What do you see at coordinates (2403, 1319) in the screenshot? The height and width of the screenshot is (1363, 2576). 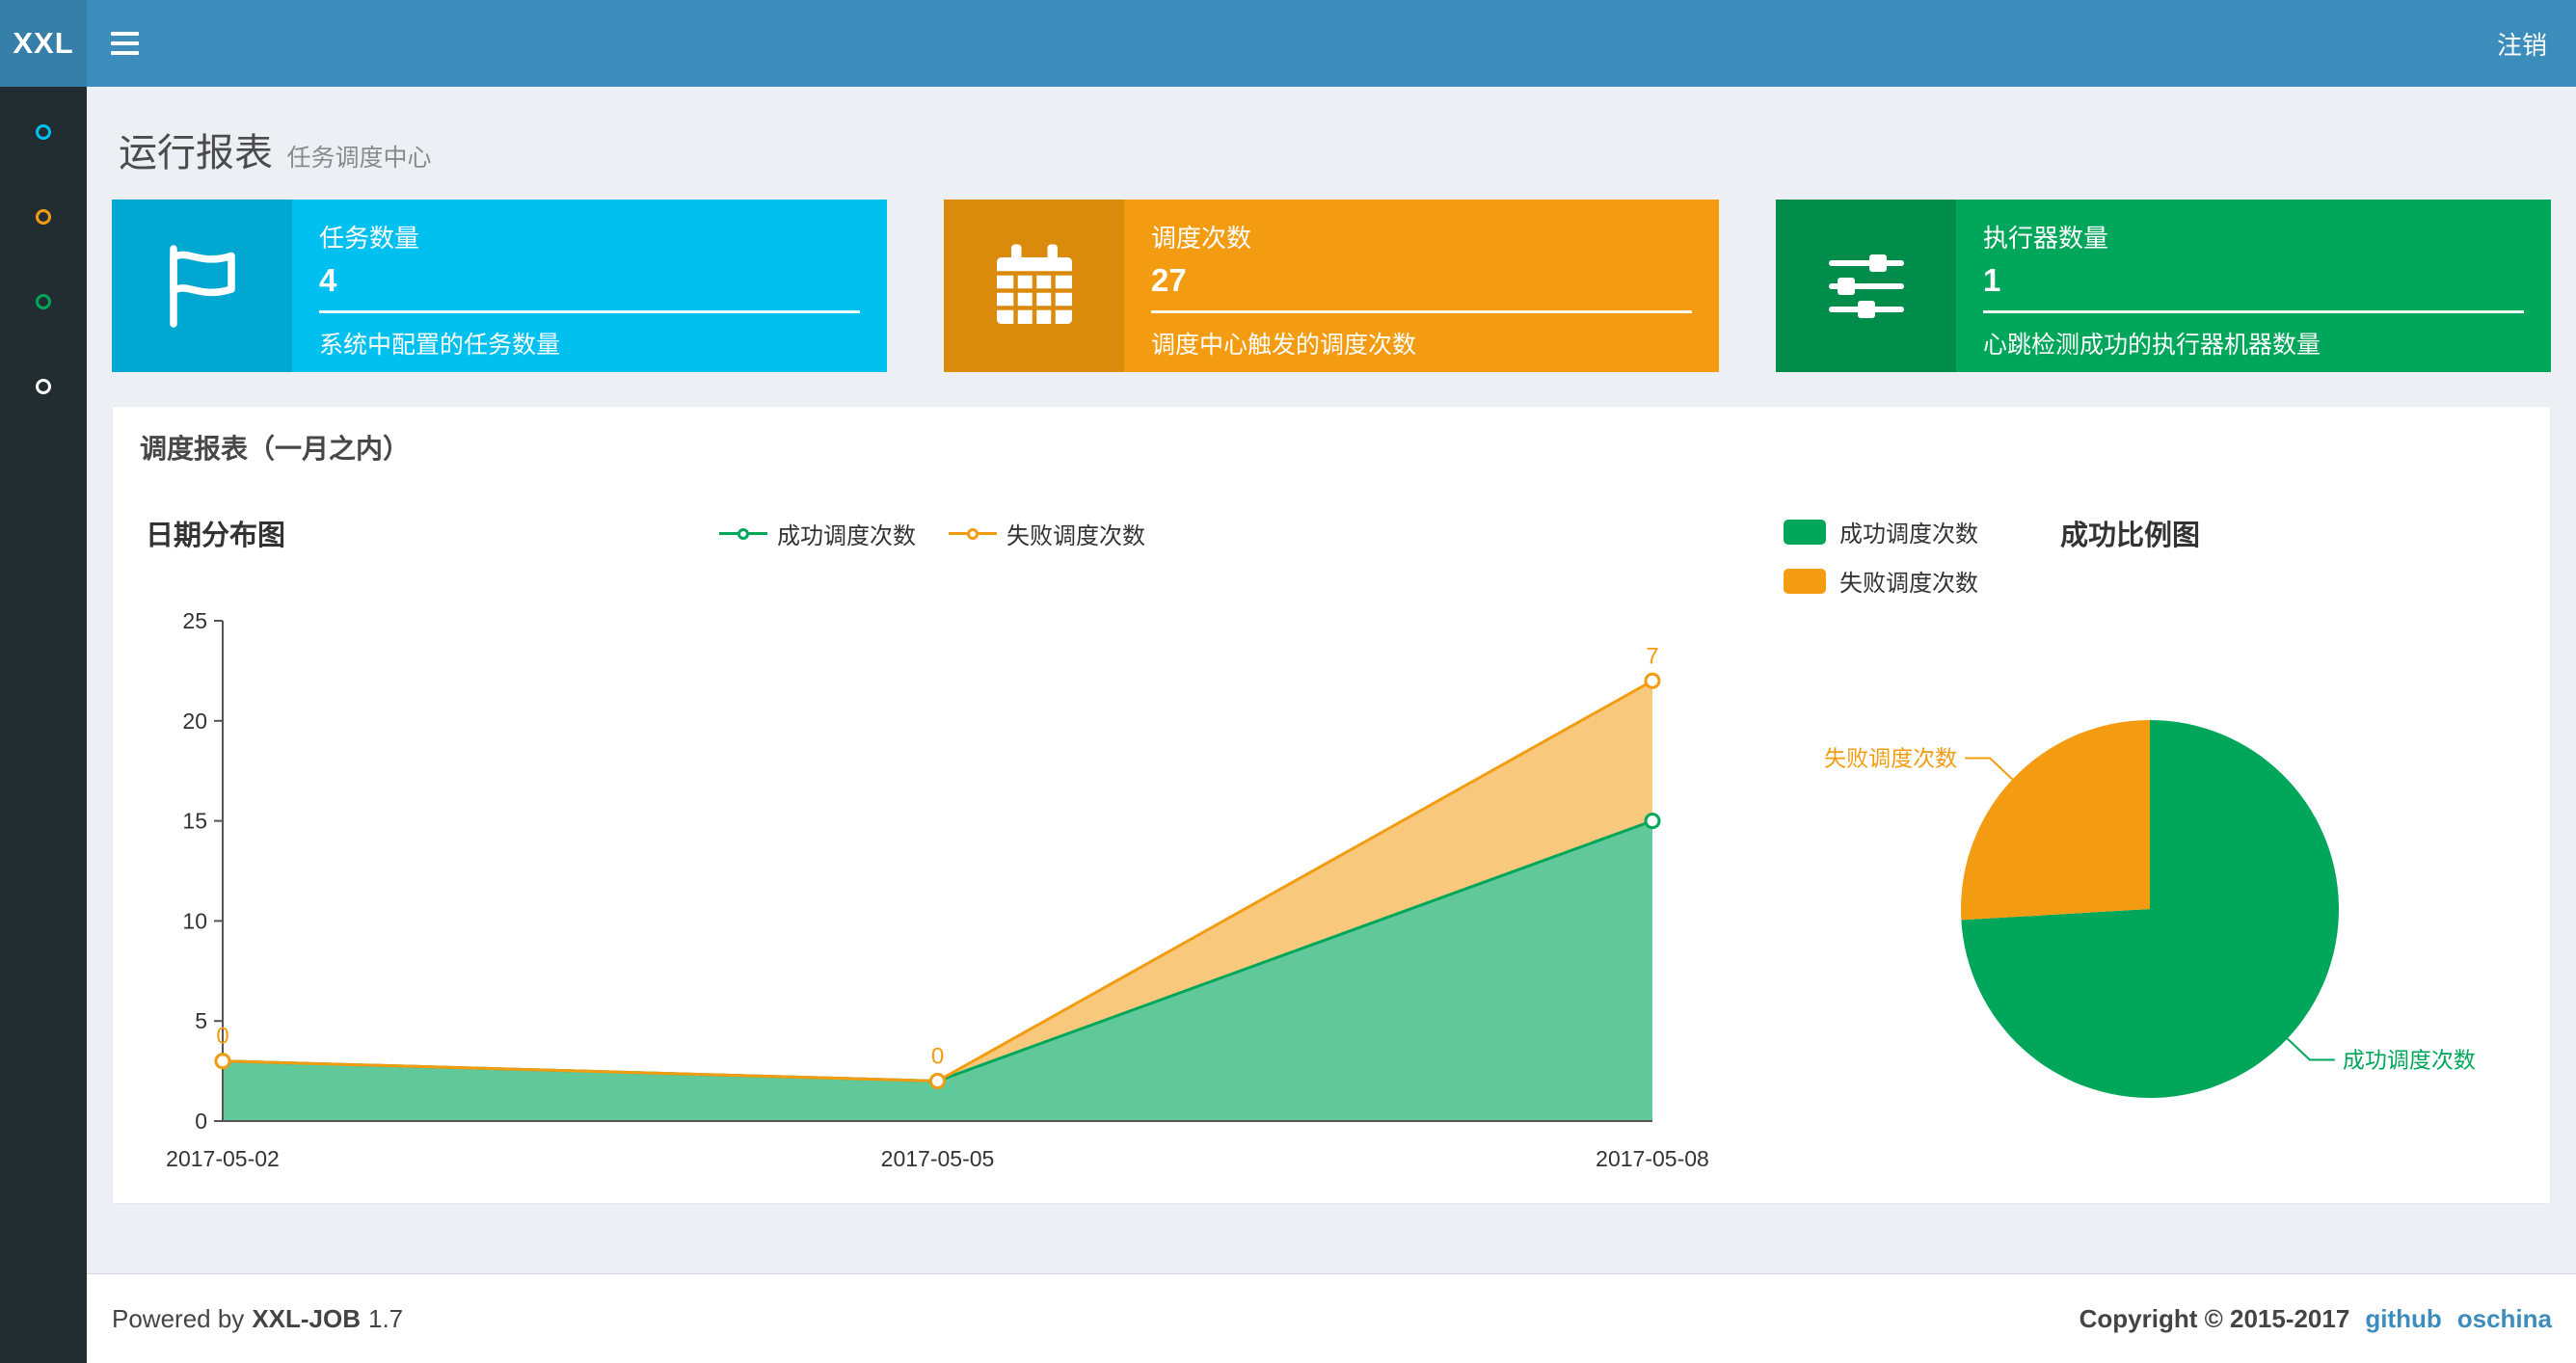 I see `github-link: github` at bounding box center [2403, 1319].